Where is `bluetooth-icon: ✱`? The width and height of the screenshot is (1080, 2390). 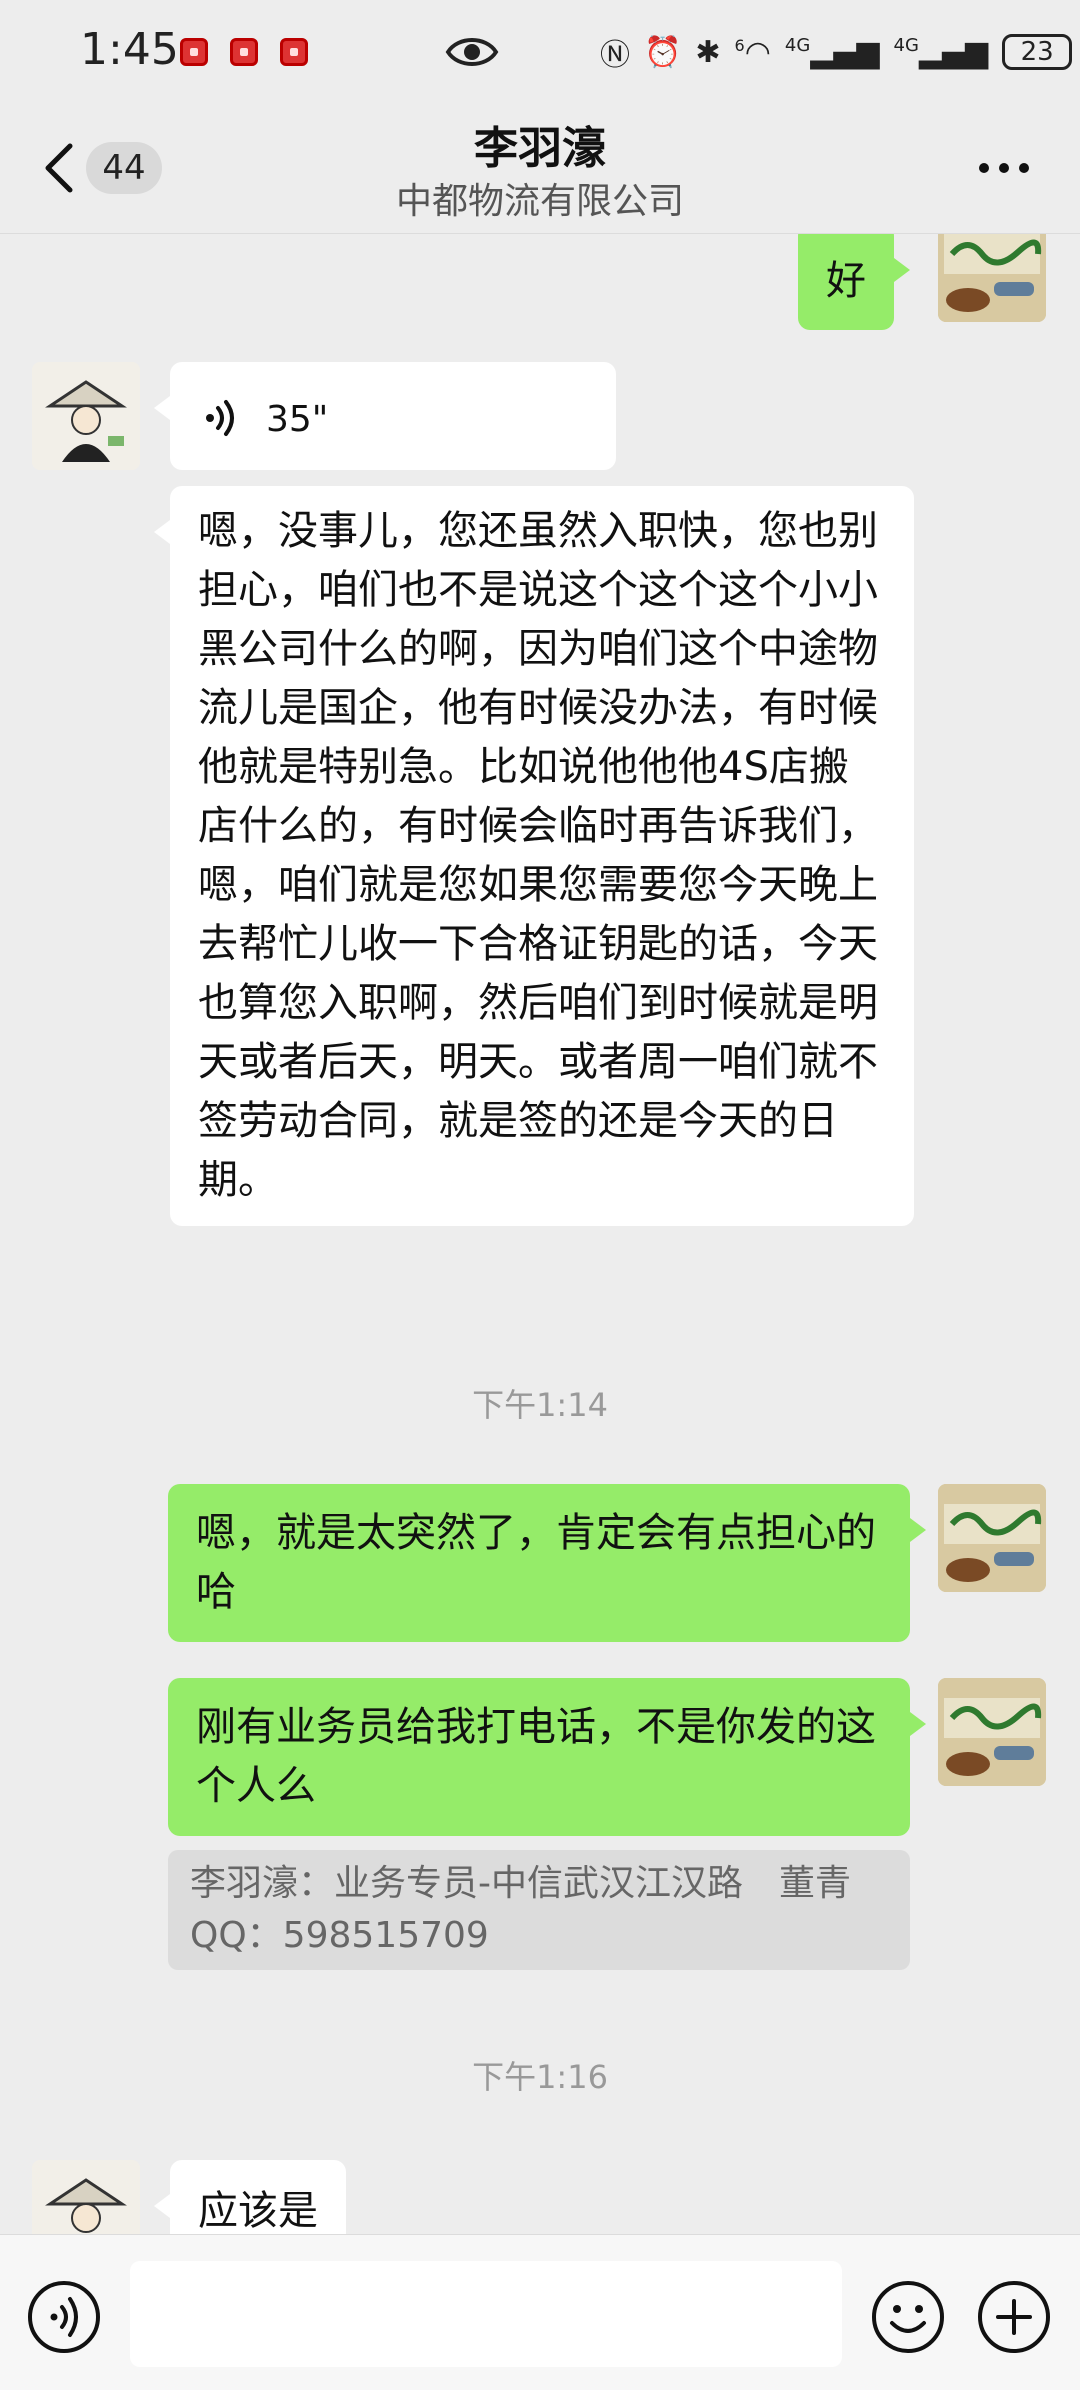 bluetooth-icon: ✱ is located at coordinates (708, 52).